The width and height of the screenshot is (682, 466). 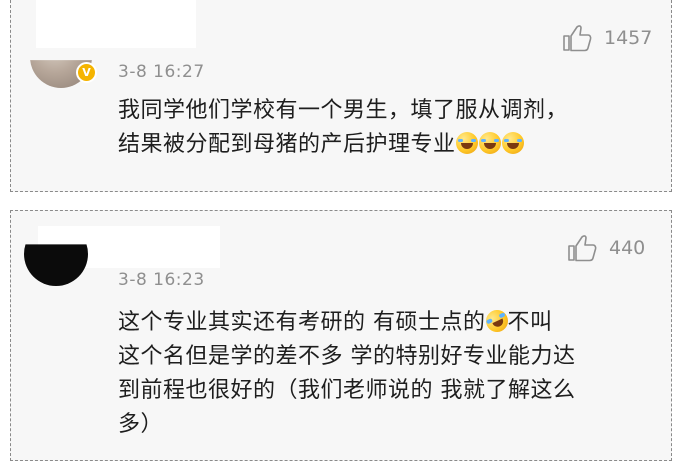 What do you see at coordinates (347, 356) in the screenshot?
I see `comment-line: 这个名但是学的差不多 学的特别好专业能力达` at bounding box center [347, 356].